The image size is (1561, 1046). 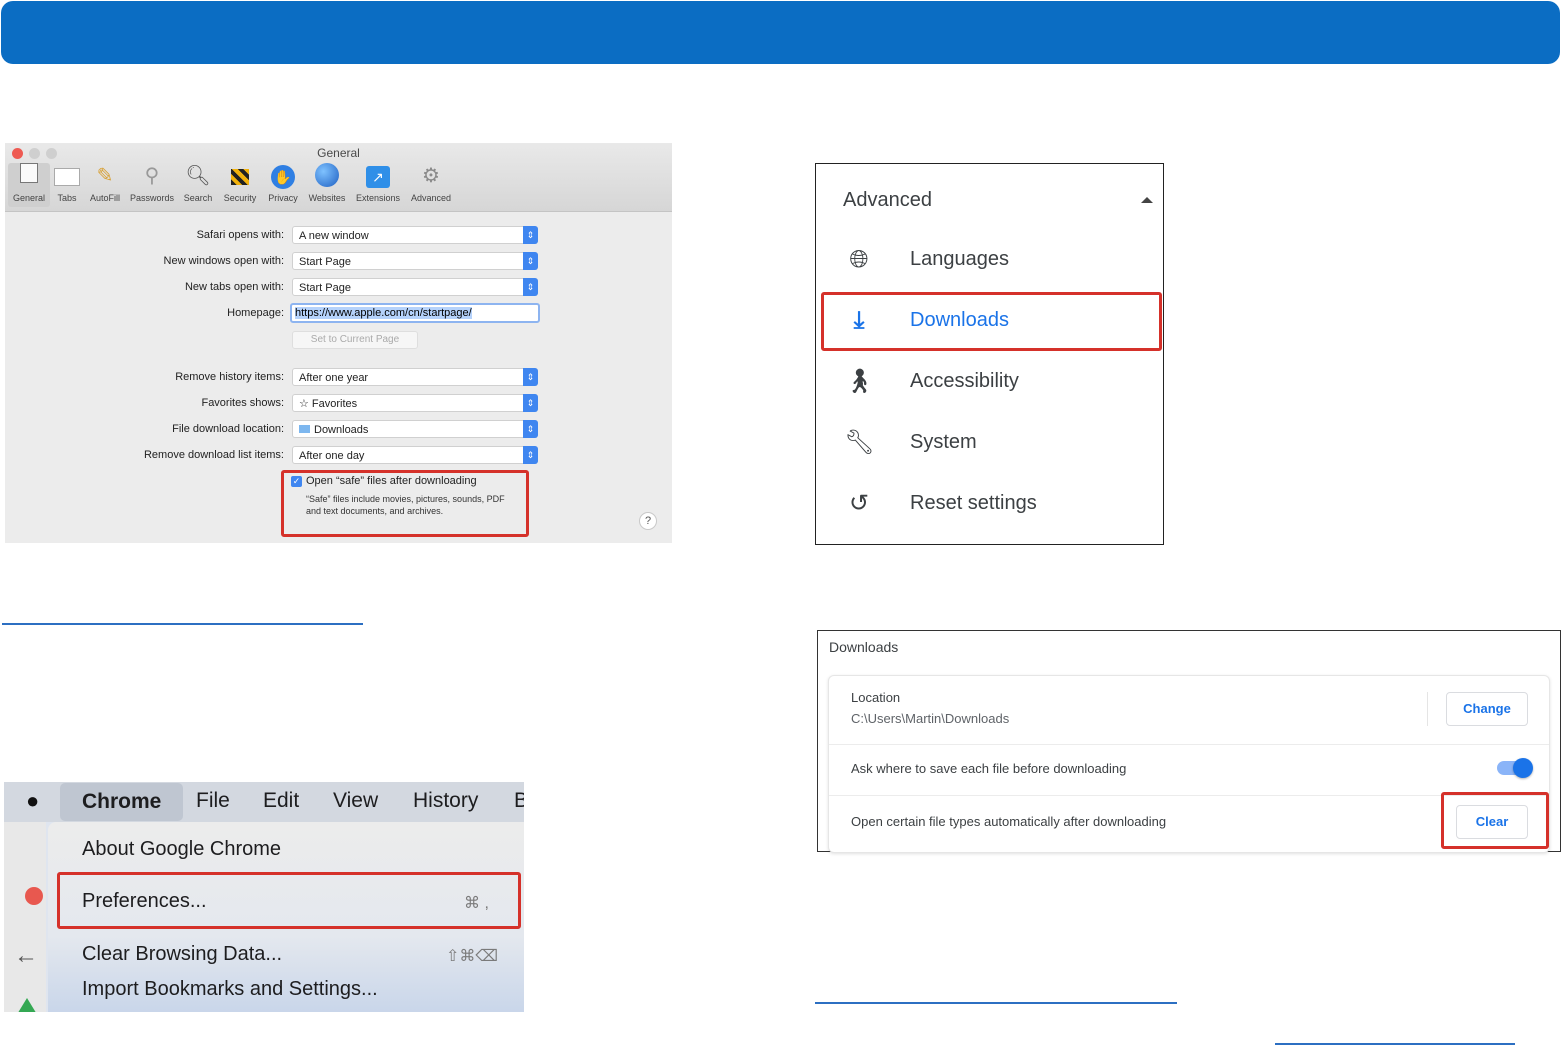 What do you see at coordinates (213, 801) in the screenshot?
I see `menu-file: File` at bounding box center [213, 801].